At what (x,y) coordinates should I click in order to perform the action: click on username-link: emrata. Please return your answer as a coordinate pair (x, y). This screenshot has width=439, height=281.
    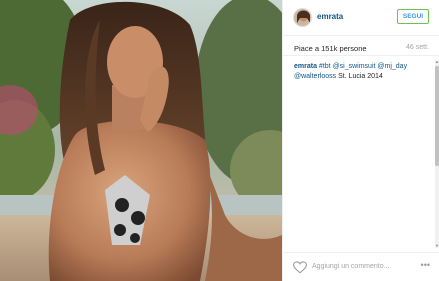
    Looking at the image, I should click on (330, 16).